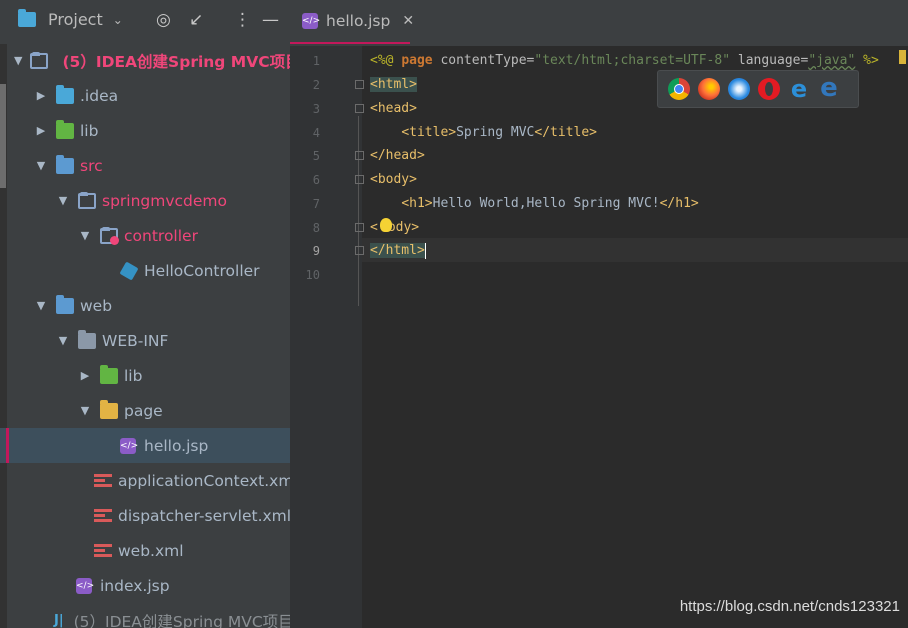 The image size is (908, 628). I want to click on tree-item-applicationcontext-xml: applicationContext.xml, so click(145, 480).